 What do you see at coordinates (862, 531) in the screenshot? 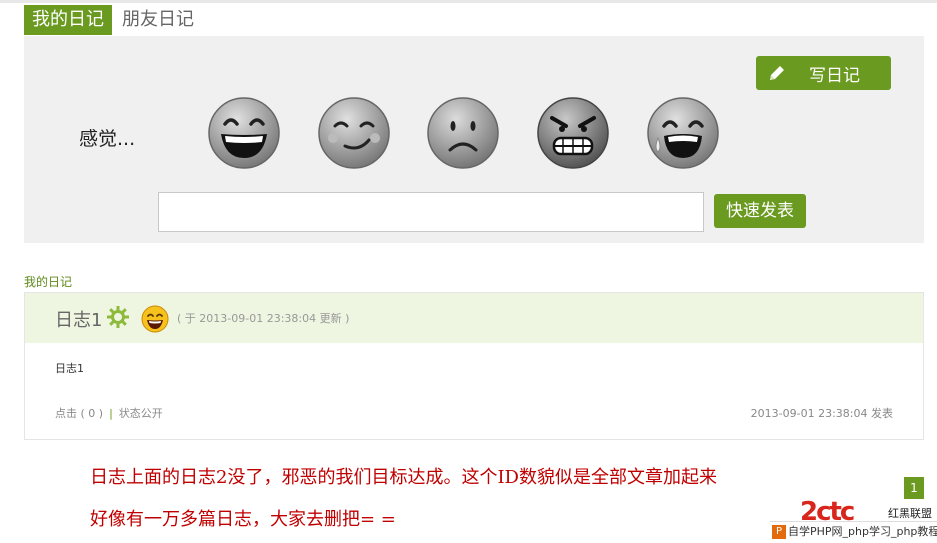
I see `watermark-bar-text: 自学PHP网_php学习_php教程` at bounding box center [862, 531].